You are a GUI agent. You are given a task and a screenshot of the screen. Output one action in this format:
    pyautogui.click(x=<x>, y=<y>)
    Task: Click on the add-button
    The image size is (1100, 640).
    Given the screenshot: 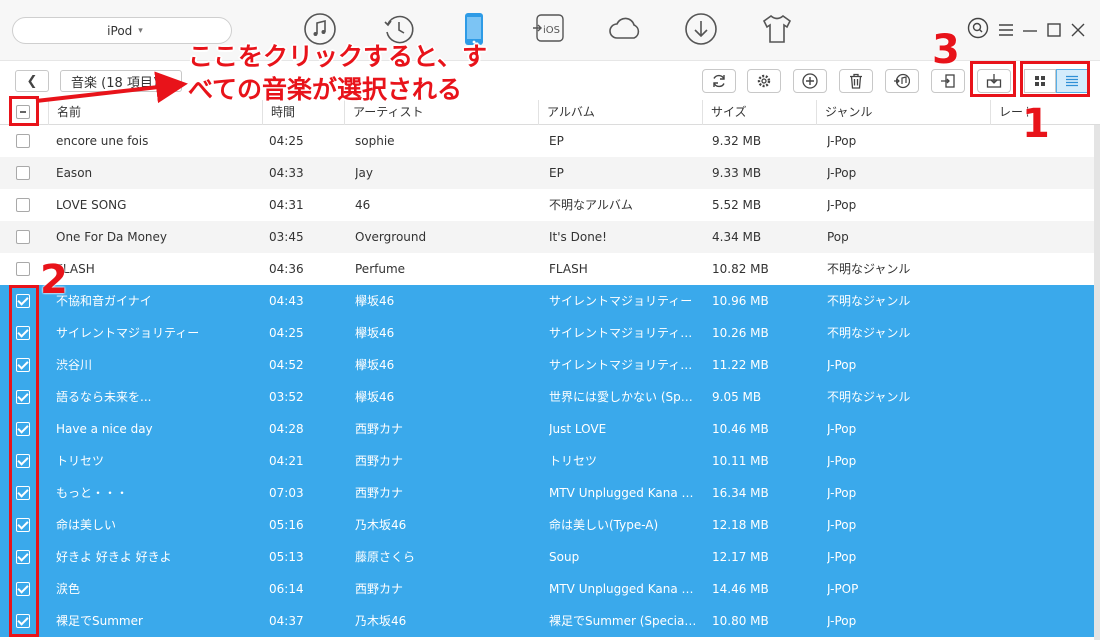 What is the action you would take?
    pyautogui.click(x=810, y=81)
    